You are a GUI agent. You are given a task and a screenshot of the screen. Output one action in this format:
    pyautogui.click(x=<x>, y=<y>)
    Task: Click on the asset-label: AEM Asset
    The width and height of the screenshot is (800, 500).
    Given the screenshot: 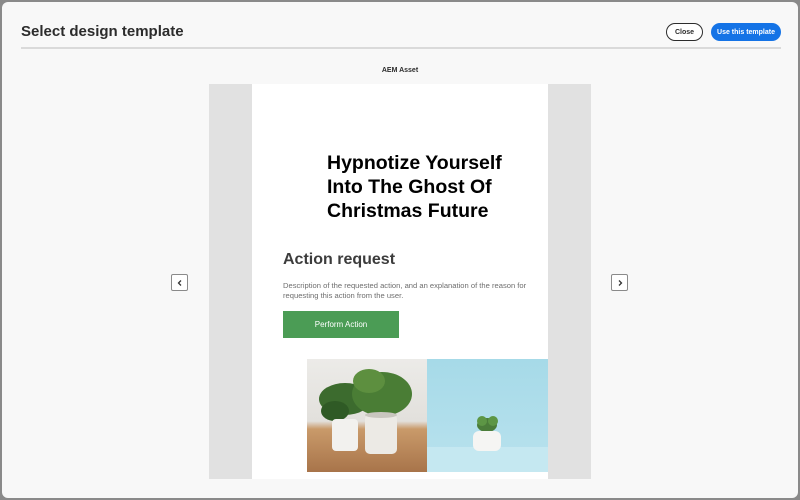 What is the action you would take?
    pyautogui.click(x=400, y=70)
    